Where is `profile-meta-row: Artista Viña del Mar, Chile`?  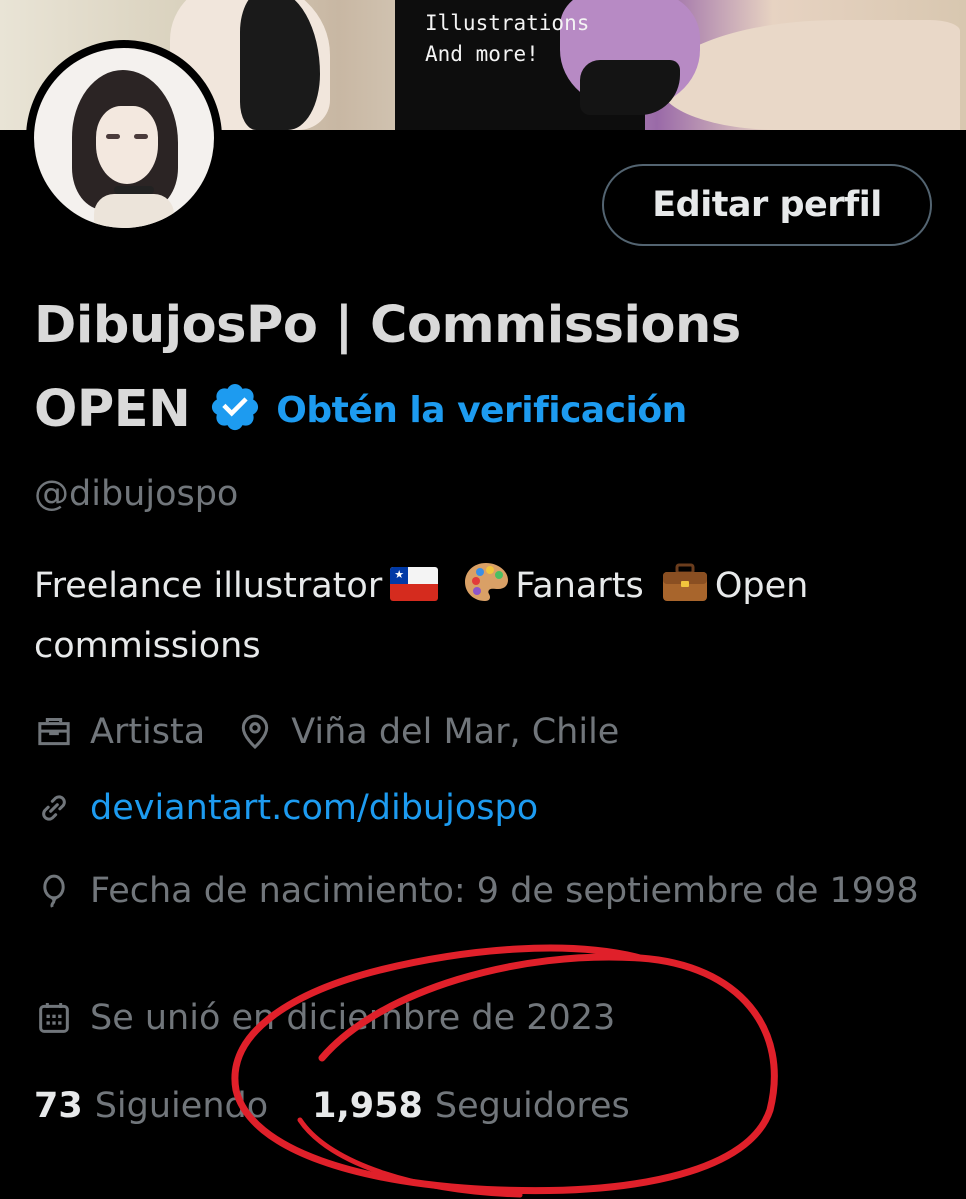 profile-meta-row: Artista Viña del Mar, Chile is located at coordinates (326, 732).